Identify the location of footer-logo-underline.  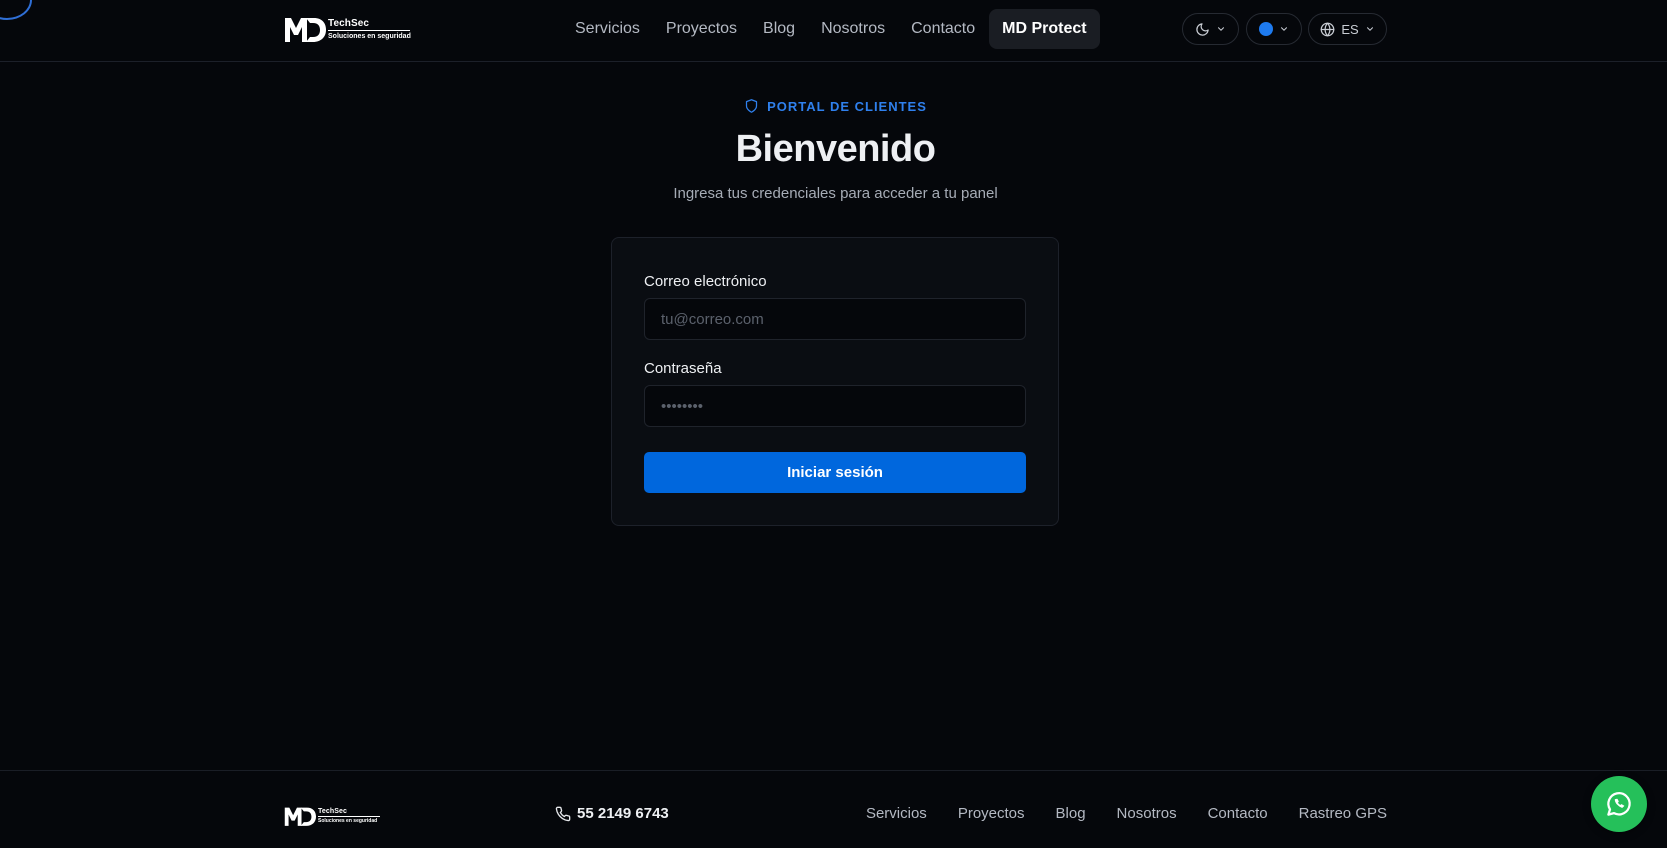
(349, 816).